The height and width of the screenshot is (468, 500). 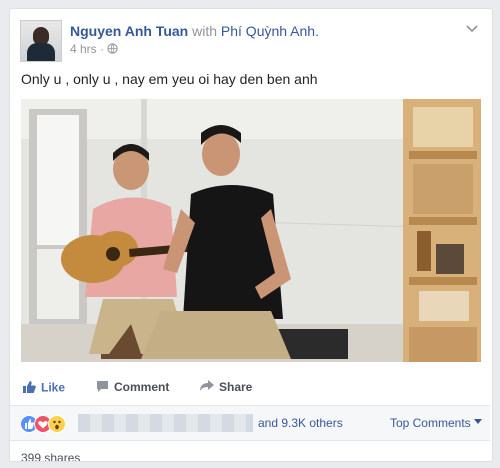 What do you see at coordinates (270, 31) in the screenshot?
I see `tagged-name: Phí Quỳnh Anh.` at bounding box center [270, 31].